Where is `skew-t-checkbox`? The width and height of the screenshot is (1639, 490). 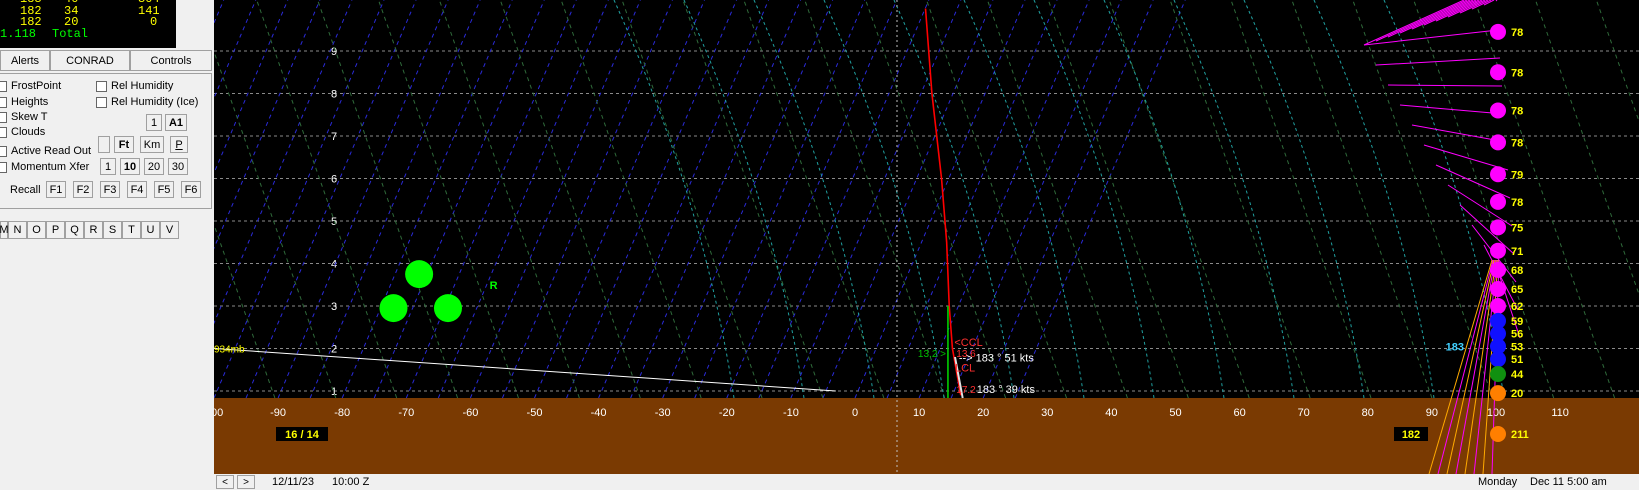
skew-t-checkbox is located at coordinates (3, 117).